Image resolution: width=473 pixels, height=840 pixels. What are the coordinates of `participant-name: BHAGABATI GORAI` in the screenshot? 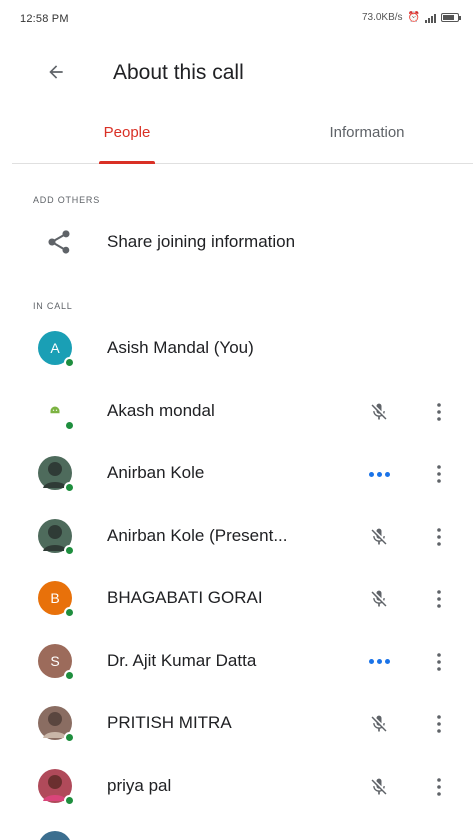 It's located at (185, 597).